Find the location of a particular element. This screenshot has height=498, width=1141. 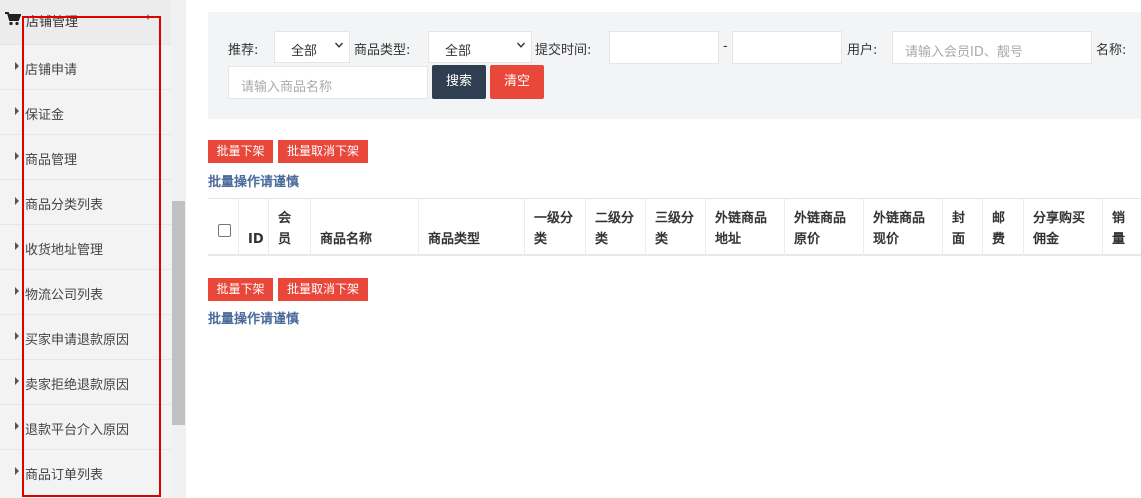

batch-offshelf-button: 批量下架 is located at coordinates (240, 151).